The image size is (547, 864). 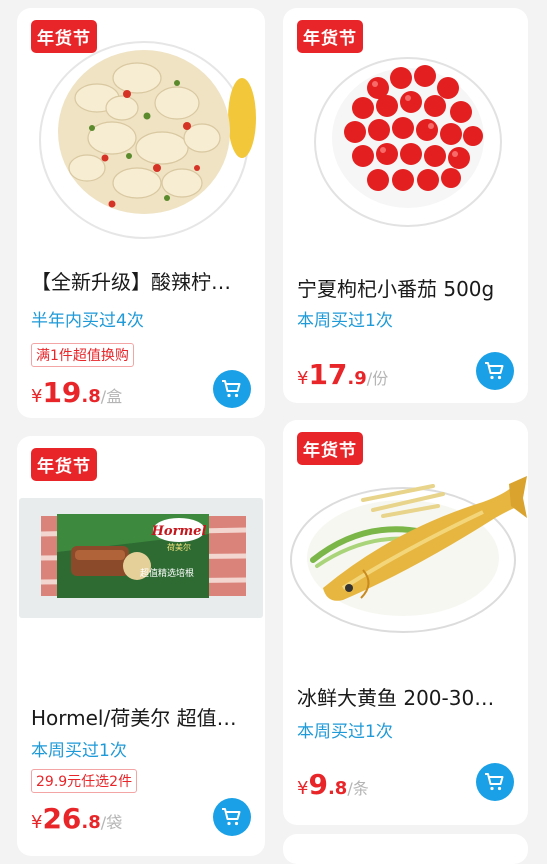 I want to click on brand-logo-text: Hormel, so click(x=179, y=531).